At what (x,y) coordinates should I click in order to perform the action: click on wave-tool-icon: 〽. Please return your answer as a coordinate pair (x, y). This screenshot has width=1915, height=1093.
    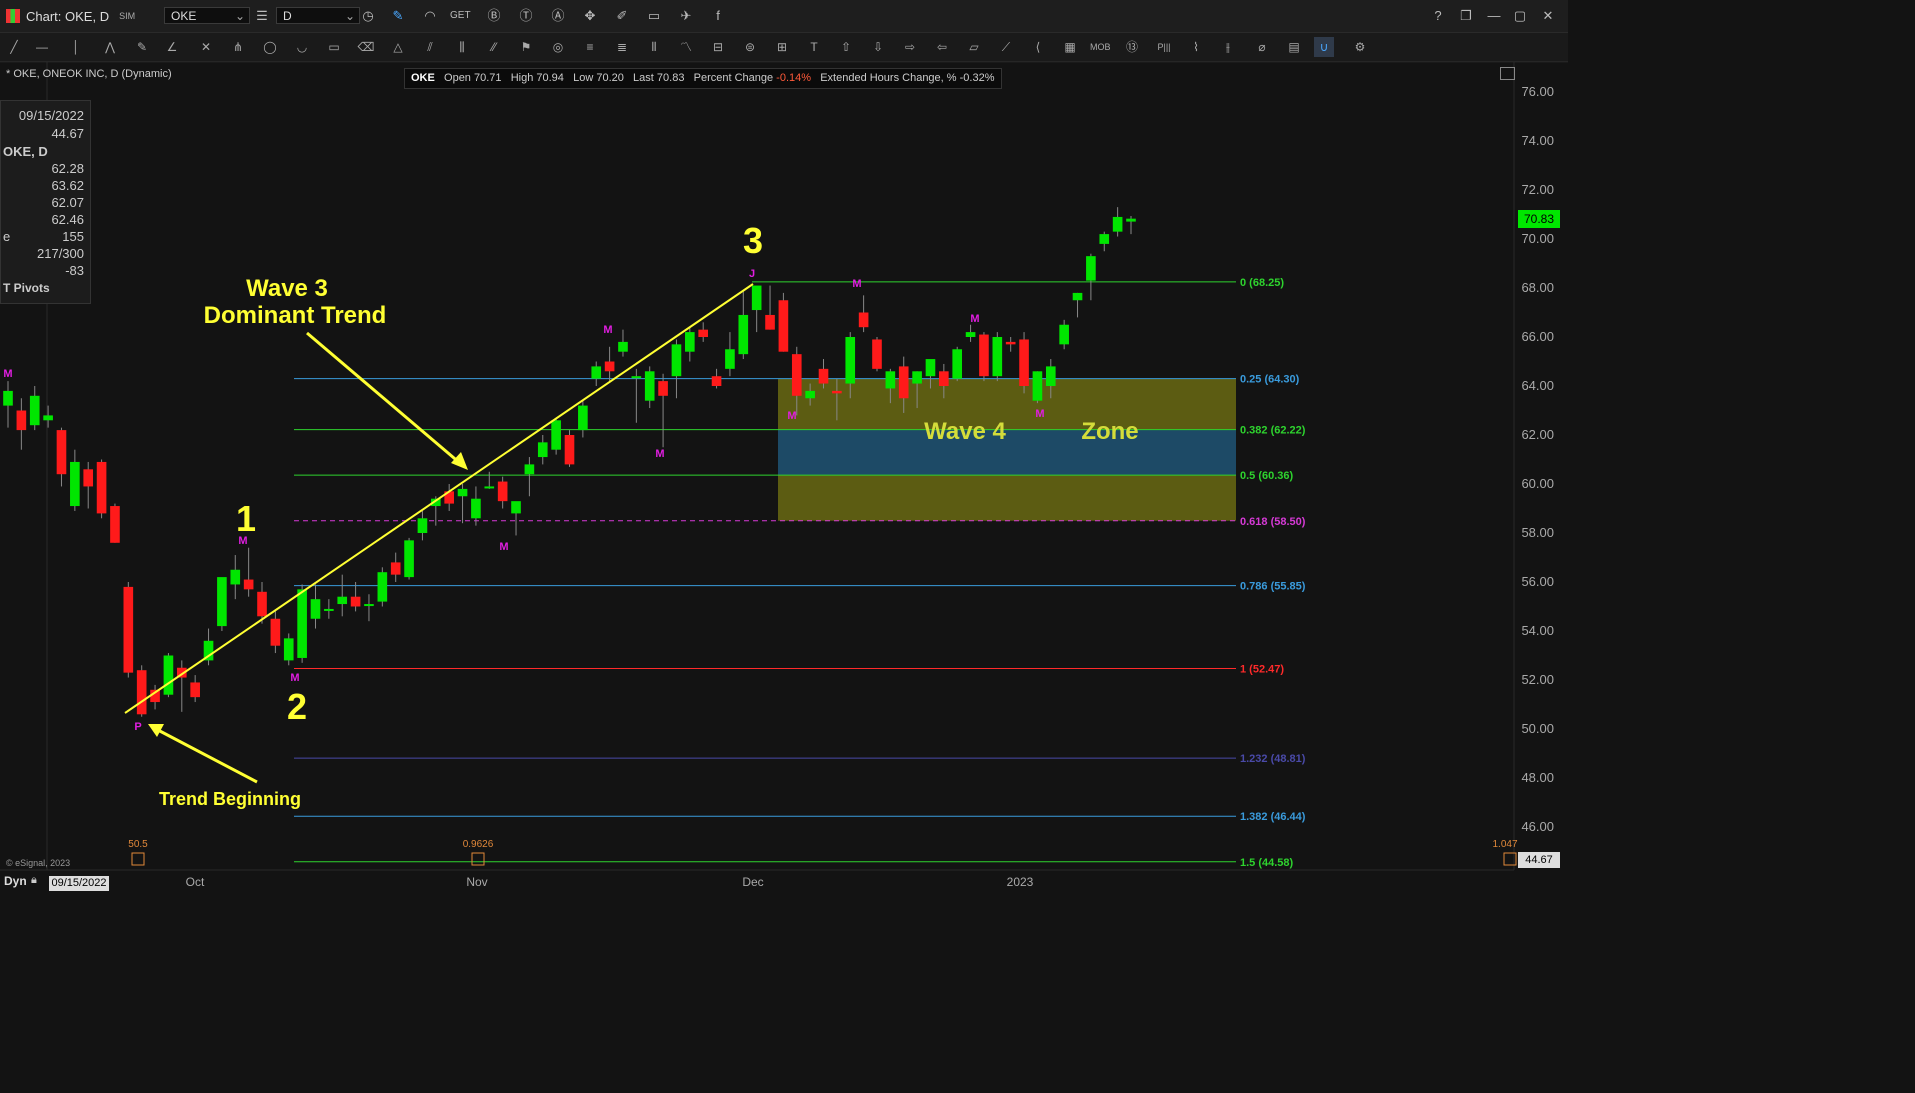
    Looking at the image, I should click on (686, 47).